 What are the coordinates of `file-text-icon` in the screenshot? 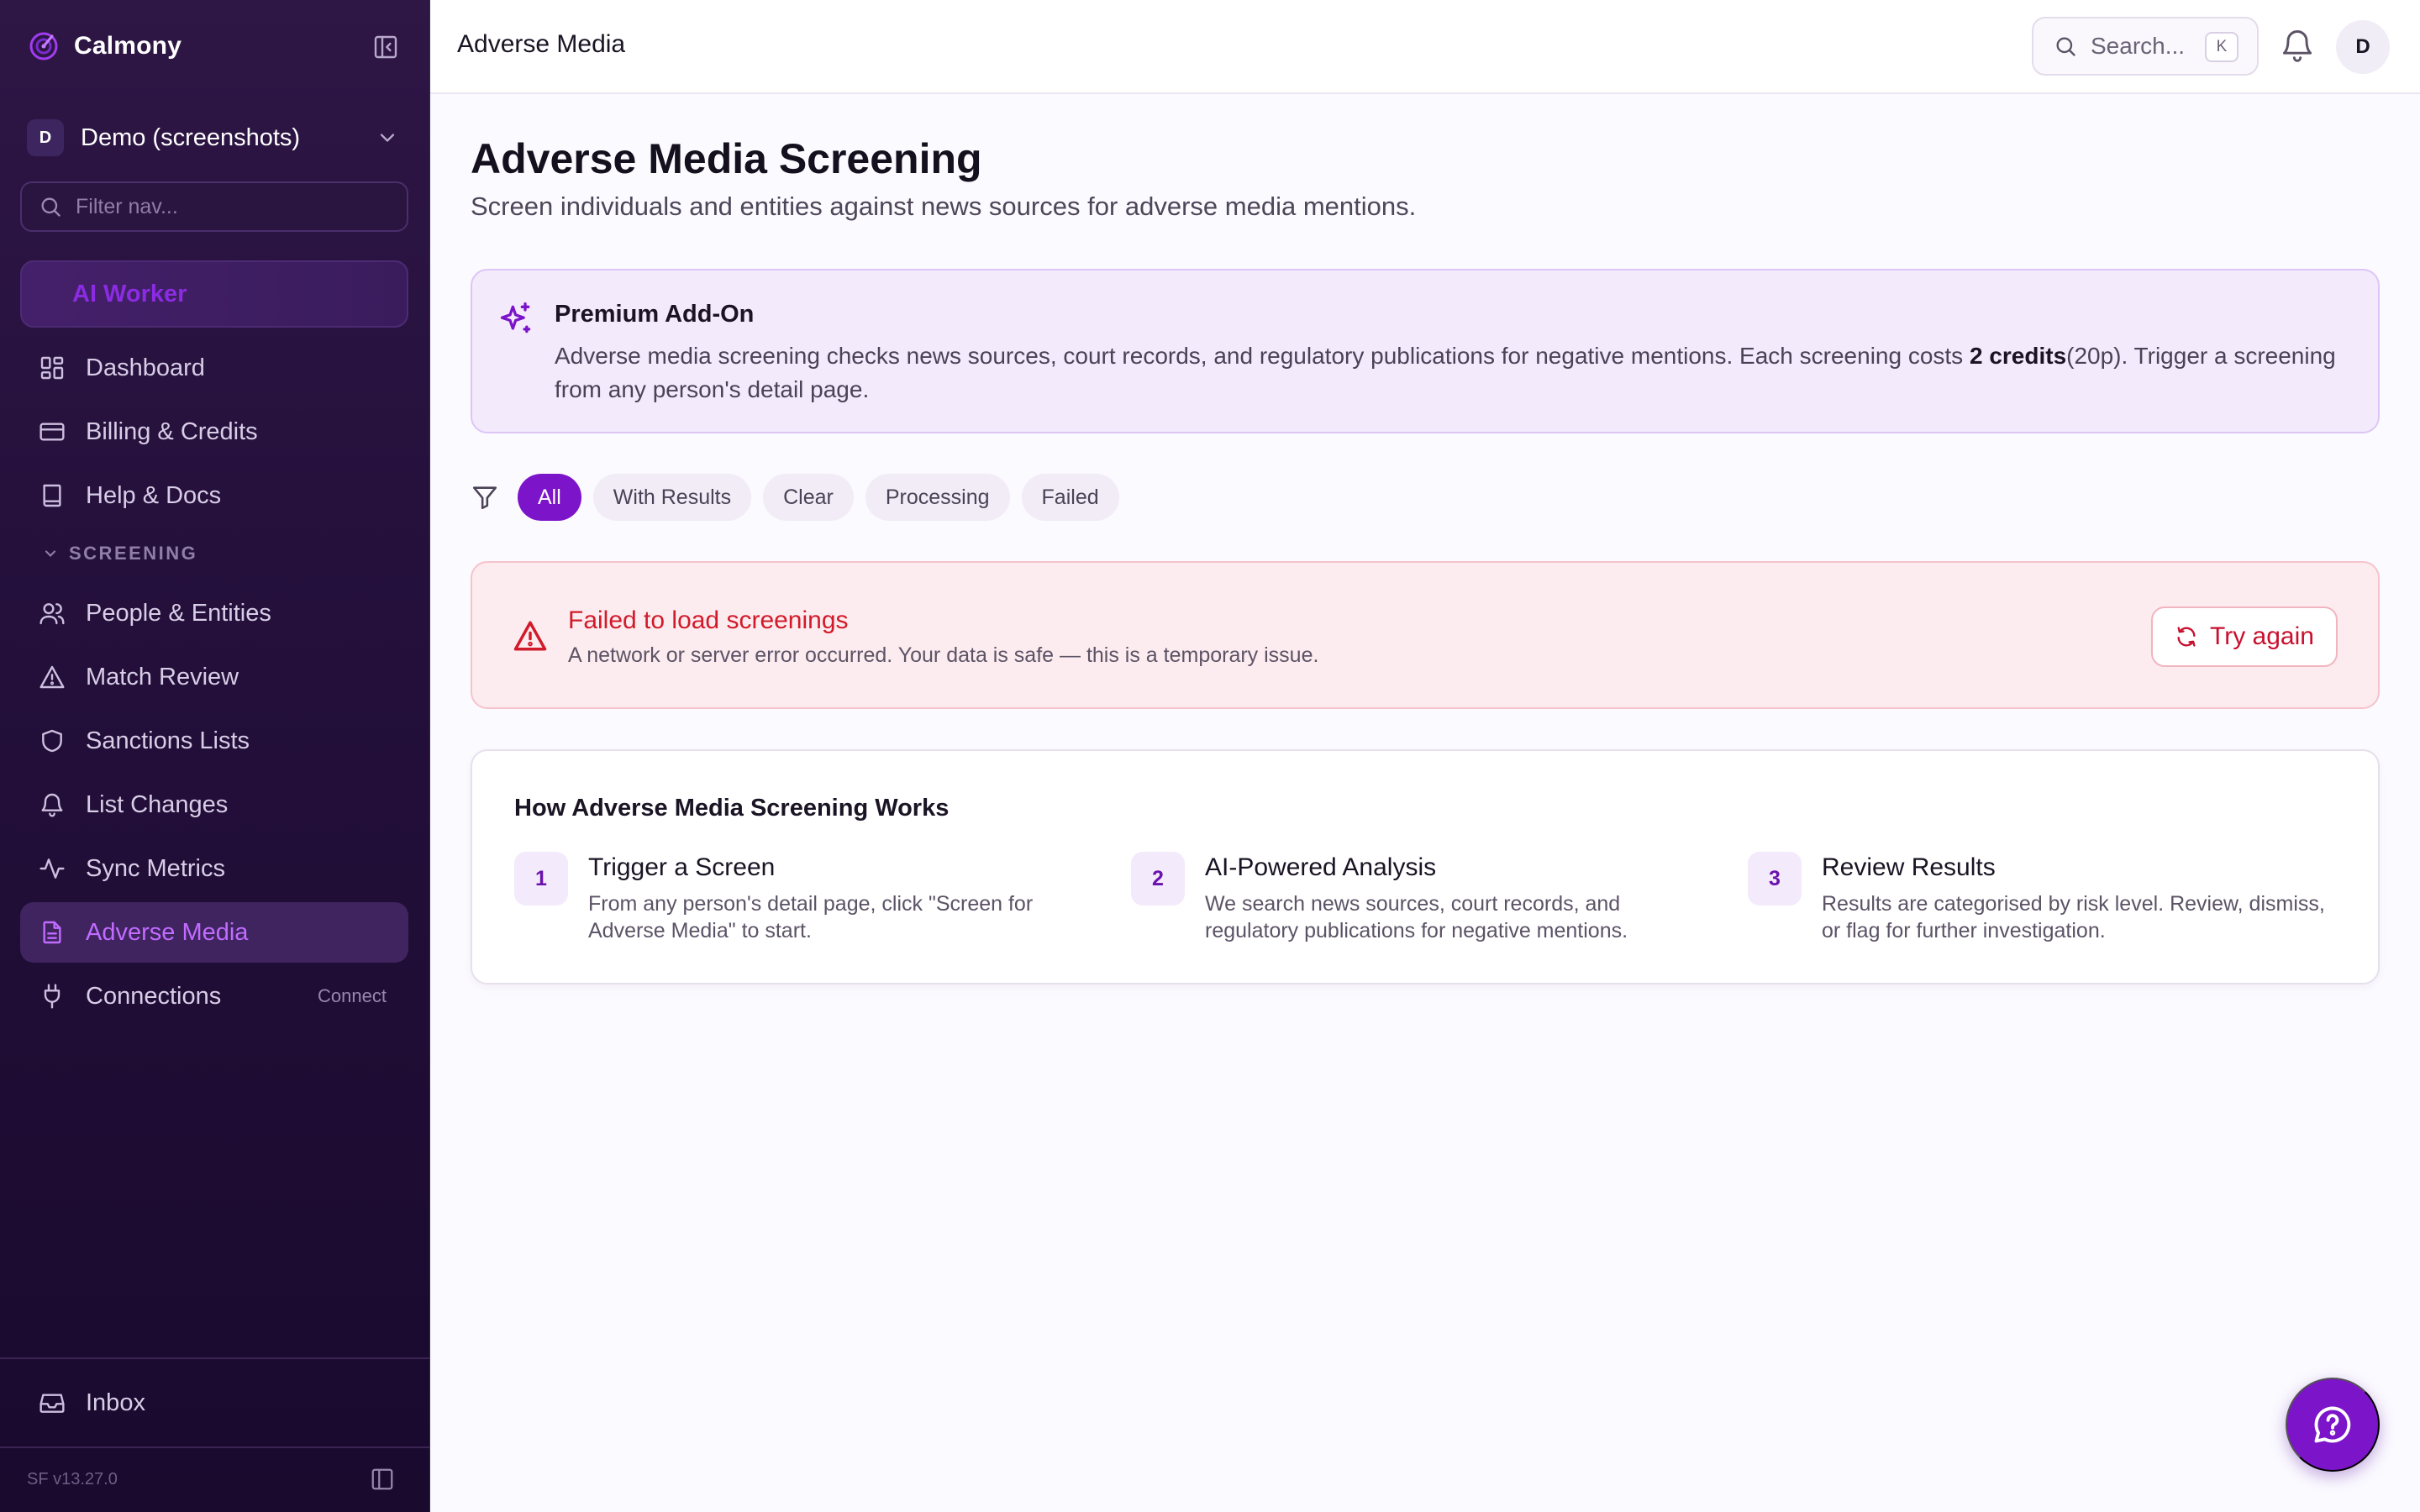 It's located at (52, 932).